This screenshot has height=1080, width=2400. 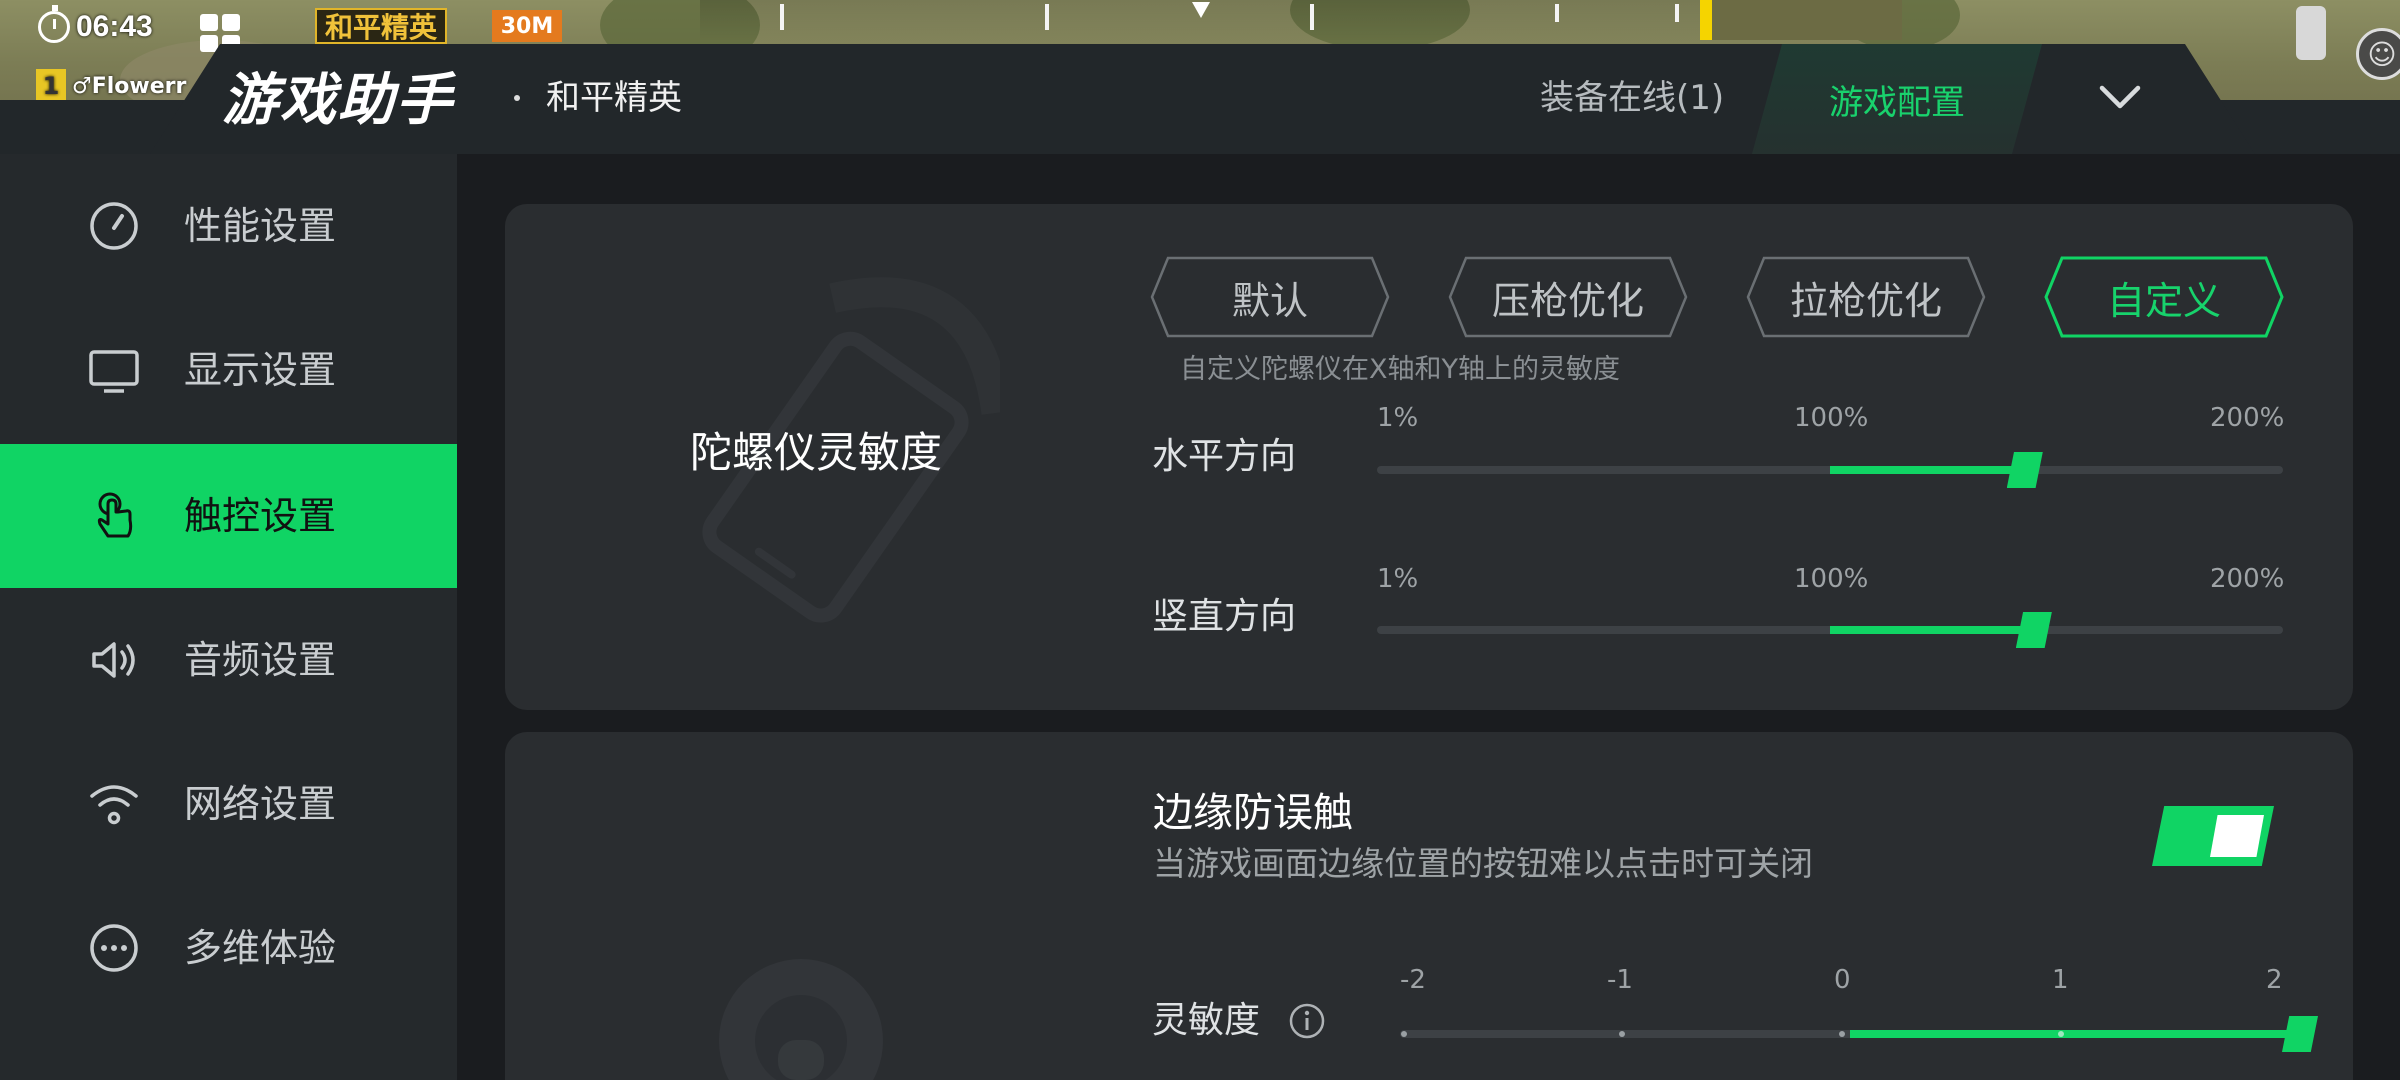 I want to click on distance-badge: 30M, so click(x=527, y=26).